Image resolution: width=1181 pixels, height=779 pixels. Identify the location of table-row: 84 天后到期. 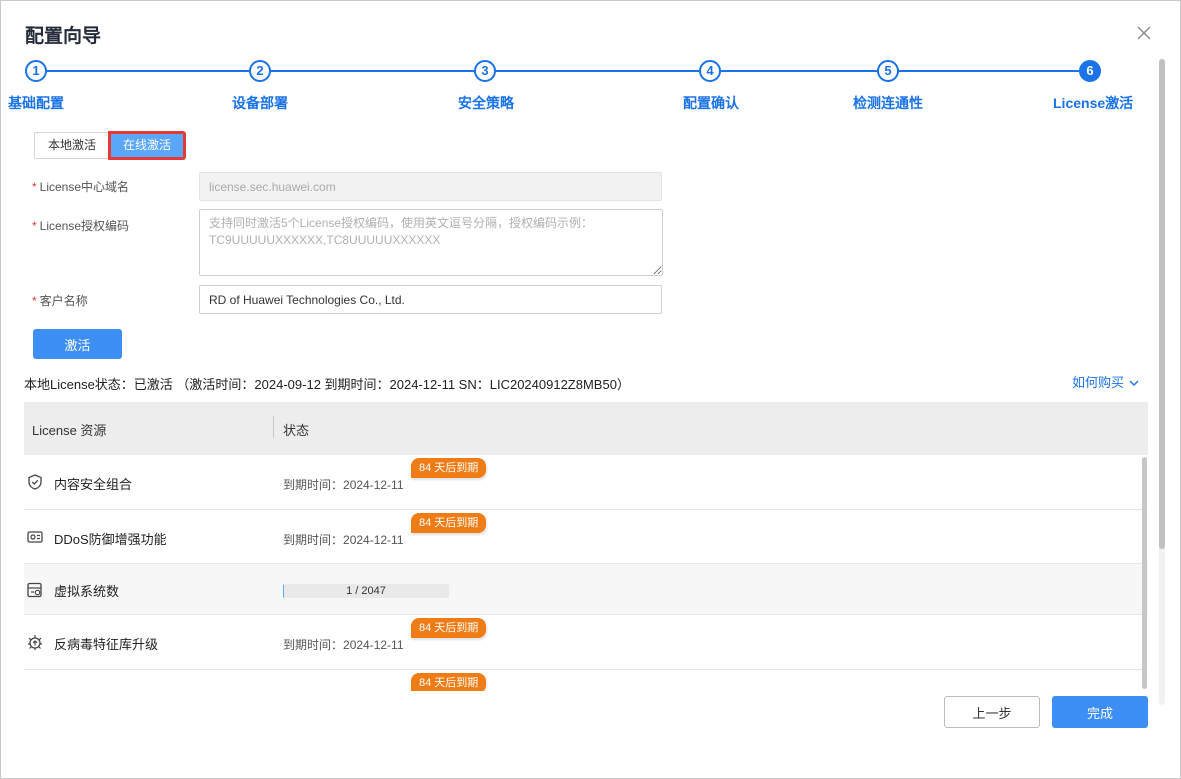
(586, 680).